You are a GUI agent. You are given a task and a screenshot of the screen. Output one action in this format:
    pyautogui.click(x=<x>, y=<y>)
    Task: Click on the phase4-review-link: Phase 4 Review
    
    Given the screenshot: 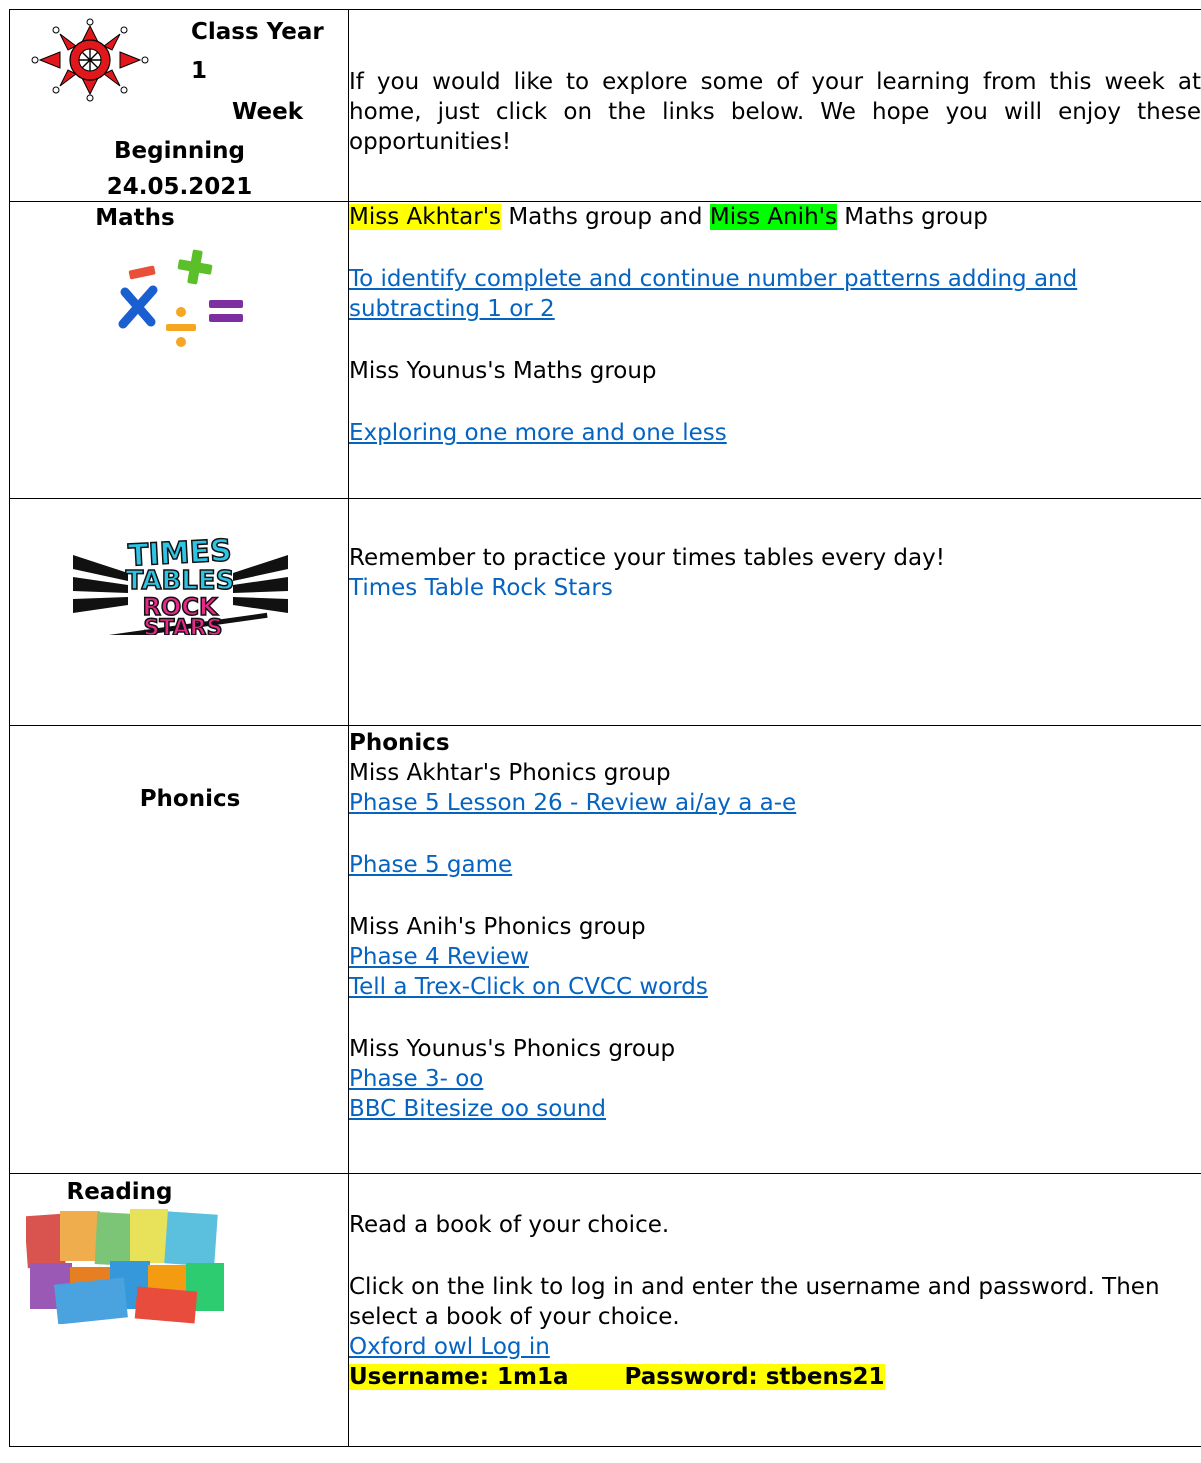 What is the action you would take?
    pyautogui.click(x=439, y=957)
    